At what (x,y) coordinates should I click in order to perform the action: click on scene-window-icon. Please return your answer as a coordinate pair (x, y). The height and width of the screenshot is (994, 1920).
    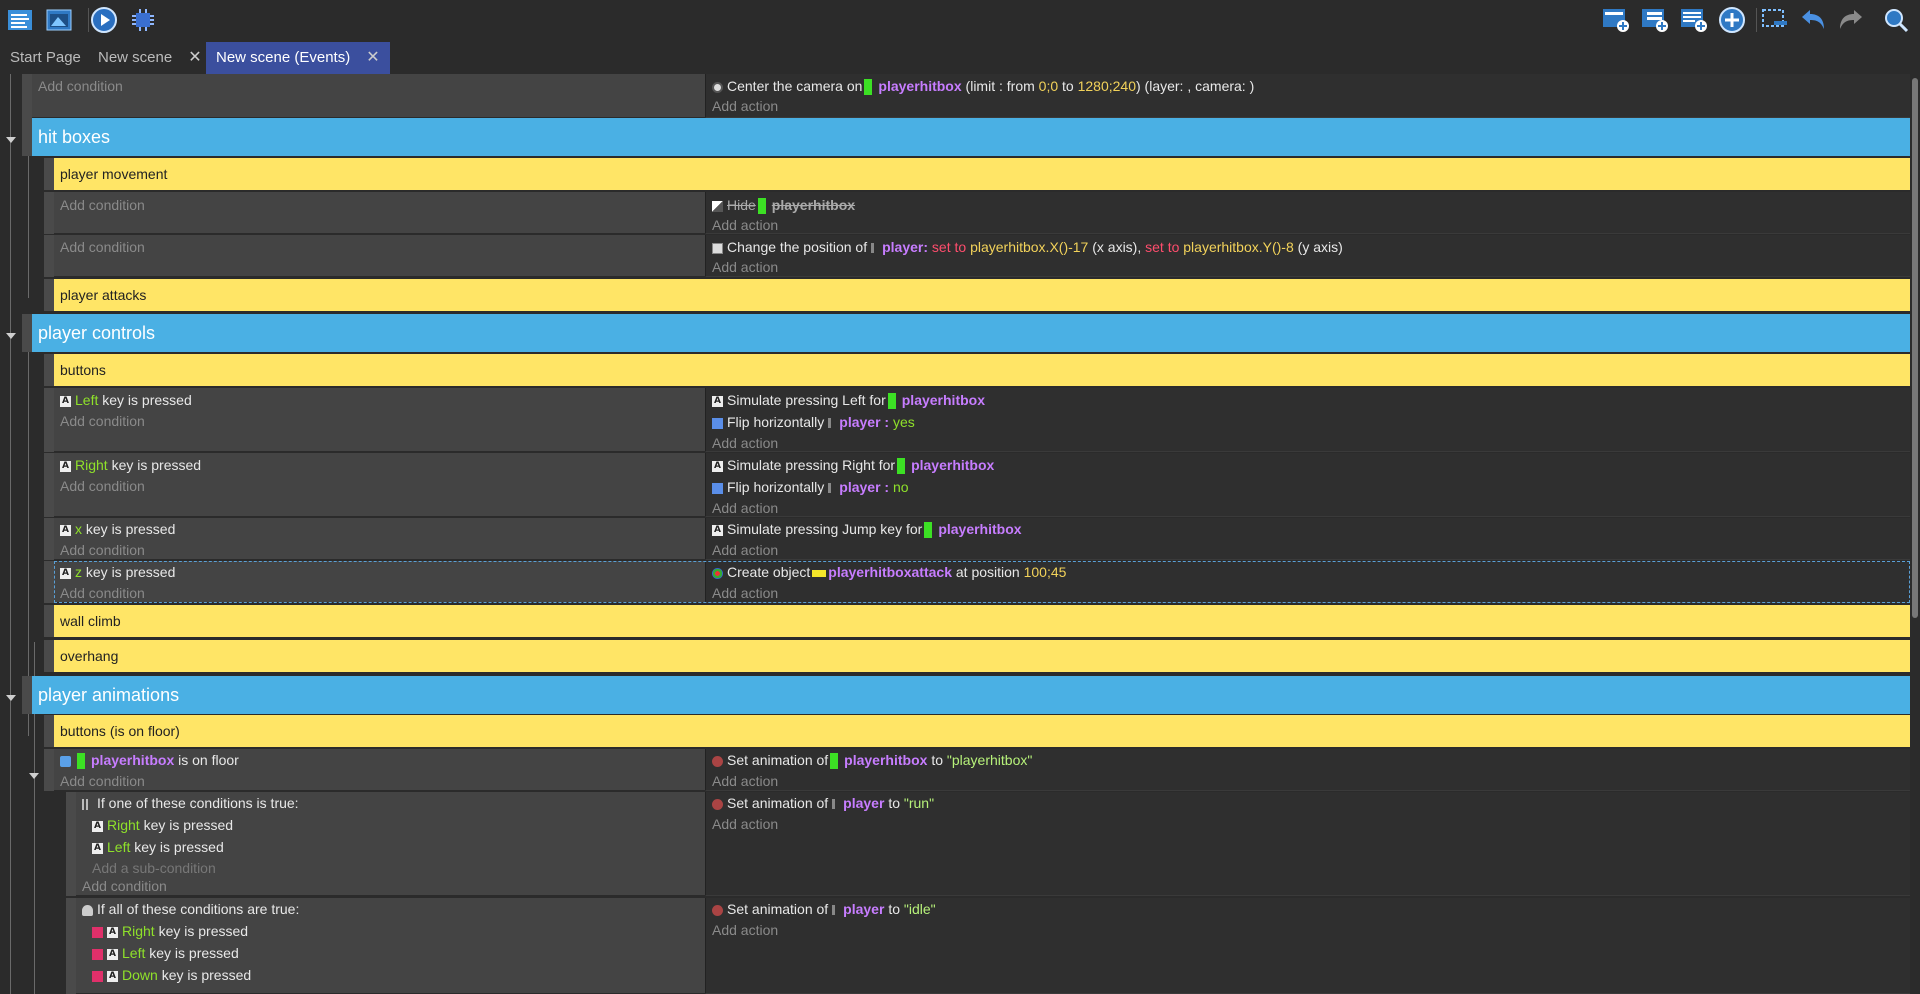
    Looking at the image, I should click on (59, 20).